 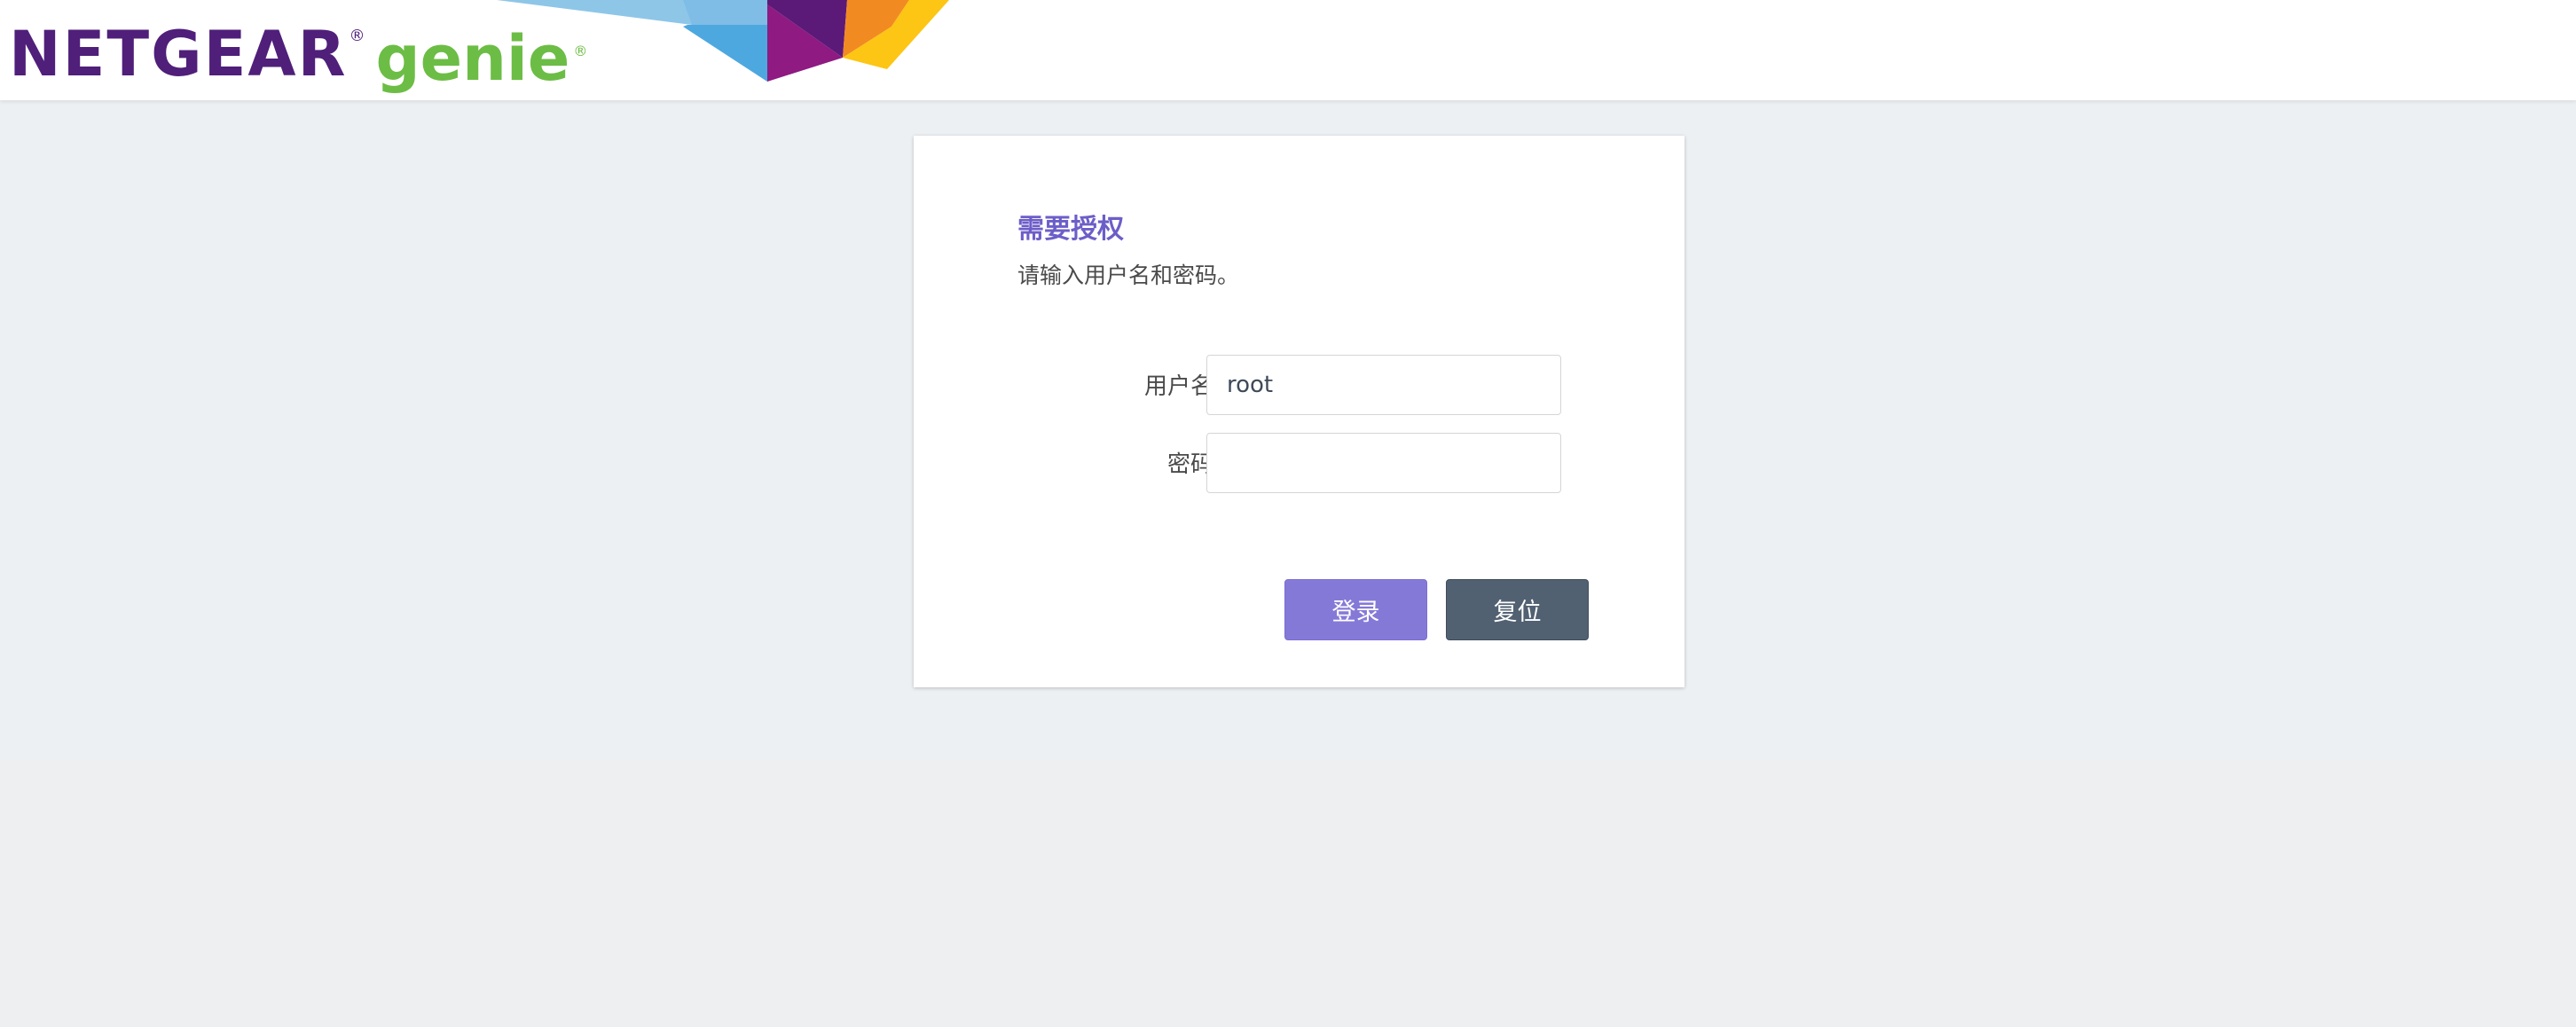 I want to click on password-input, so click(x=1383, y=463).